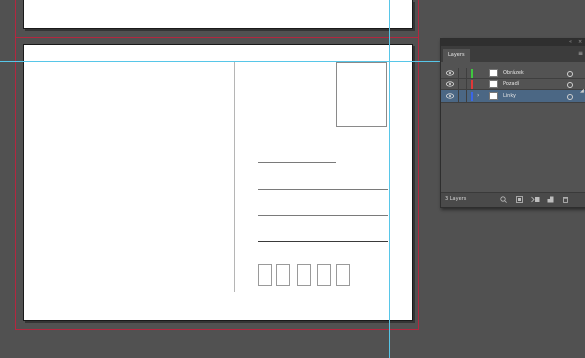 The width and height of the screenshot is (585, 358). I want to click on panel-titlebar: « ×, so click(513, 42).